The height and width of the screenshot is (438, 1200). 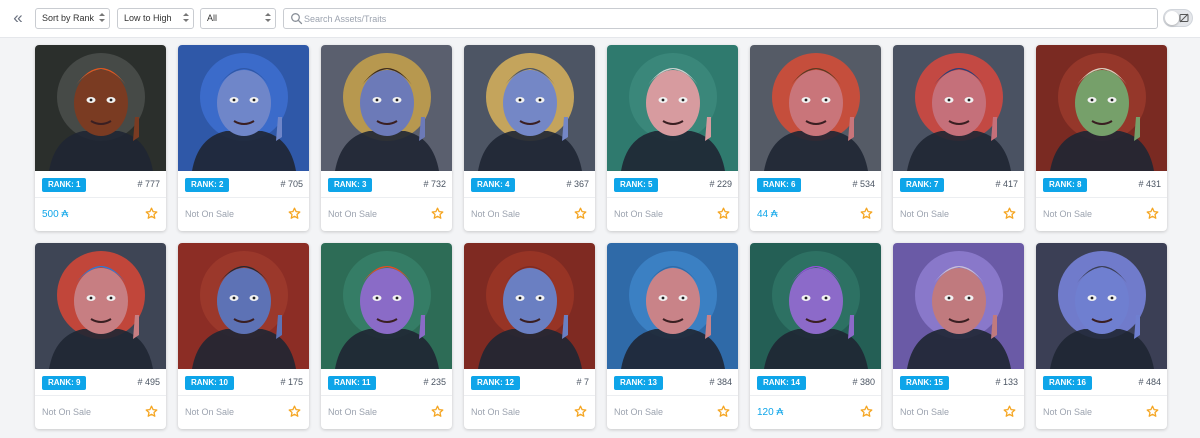 What do you see at coordinates (18, 18) in the screenshot?
I see `collapse-sidebar-icon: «` at bounding box center [18, 18].